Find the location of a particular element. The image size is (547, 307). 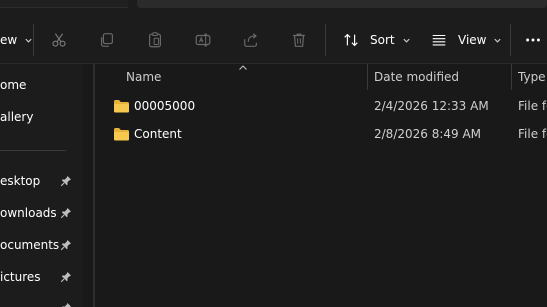

nav-item-label: ome is located at coordinates (13, 85).